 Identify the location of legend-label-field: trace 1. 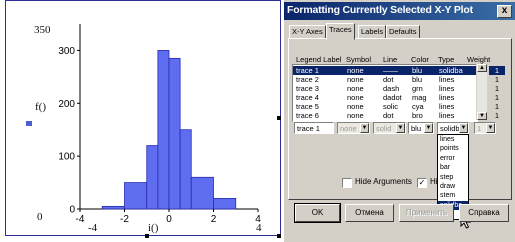
(314, 128).